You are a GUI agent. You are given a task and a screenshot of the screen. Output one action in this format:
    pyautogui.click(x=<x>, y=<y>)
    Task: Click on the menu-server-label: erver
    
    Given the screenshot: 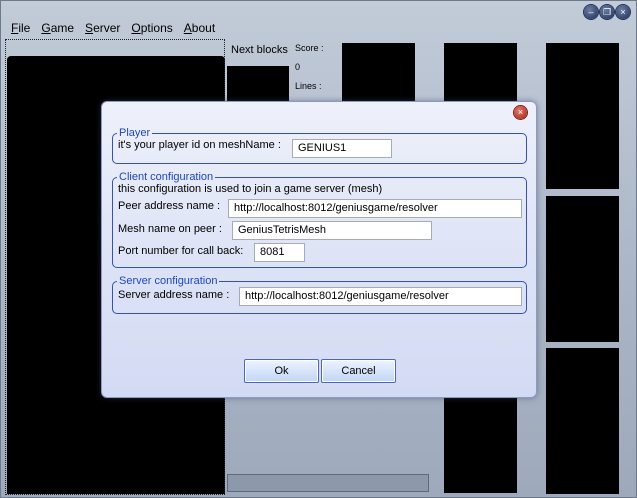 What is the action you would take?
    pyautogui.click(x=107, y=28)
    